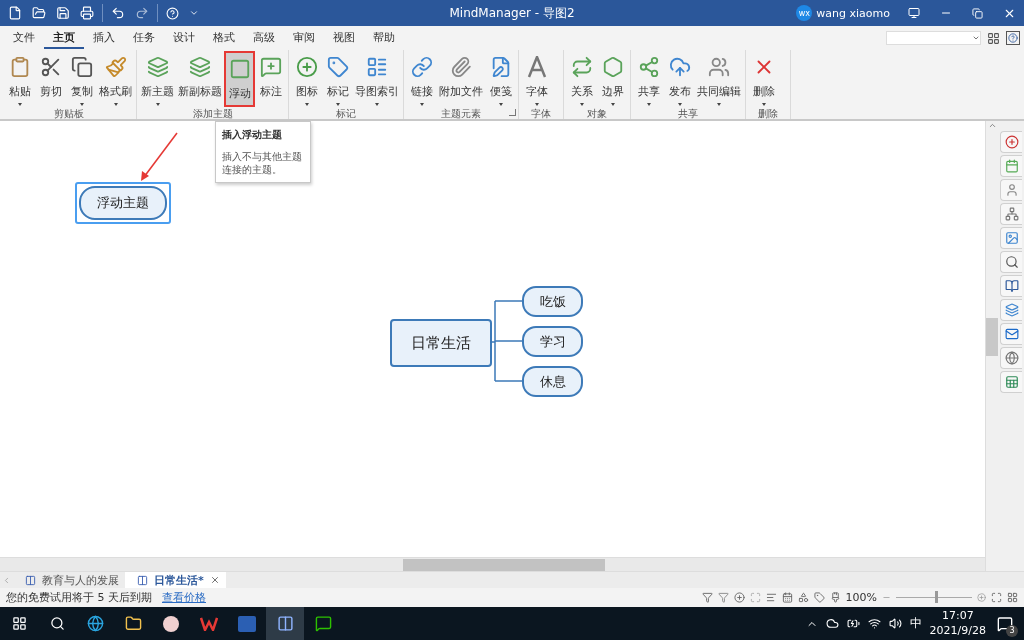 The height and width of the screenshot is (640, 1024). I want to click on calendar-icon, so click(787, 597).